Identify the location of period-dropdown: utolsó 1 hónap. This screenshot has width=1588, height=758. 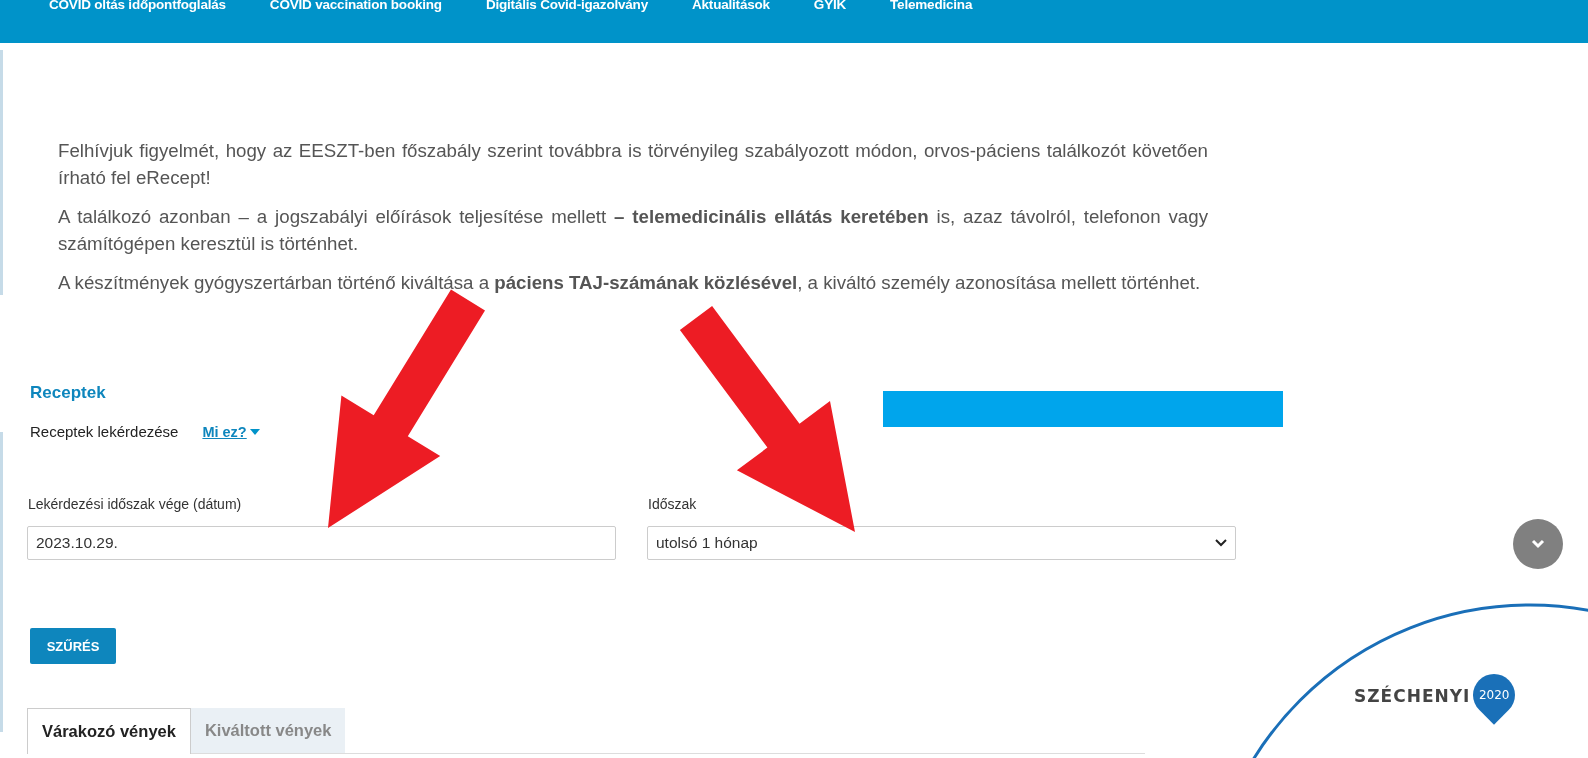
(941, 543).